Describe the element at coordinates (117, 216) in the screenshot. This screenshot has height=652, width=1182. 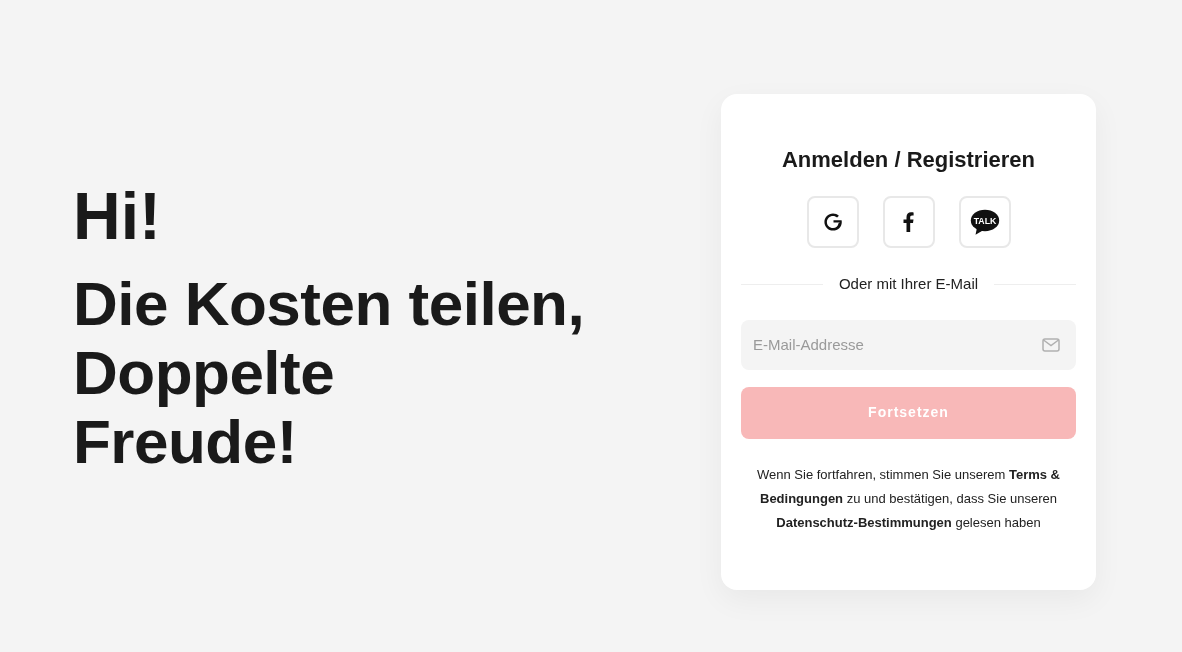
I see `greeting: Hi!` at that location.